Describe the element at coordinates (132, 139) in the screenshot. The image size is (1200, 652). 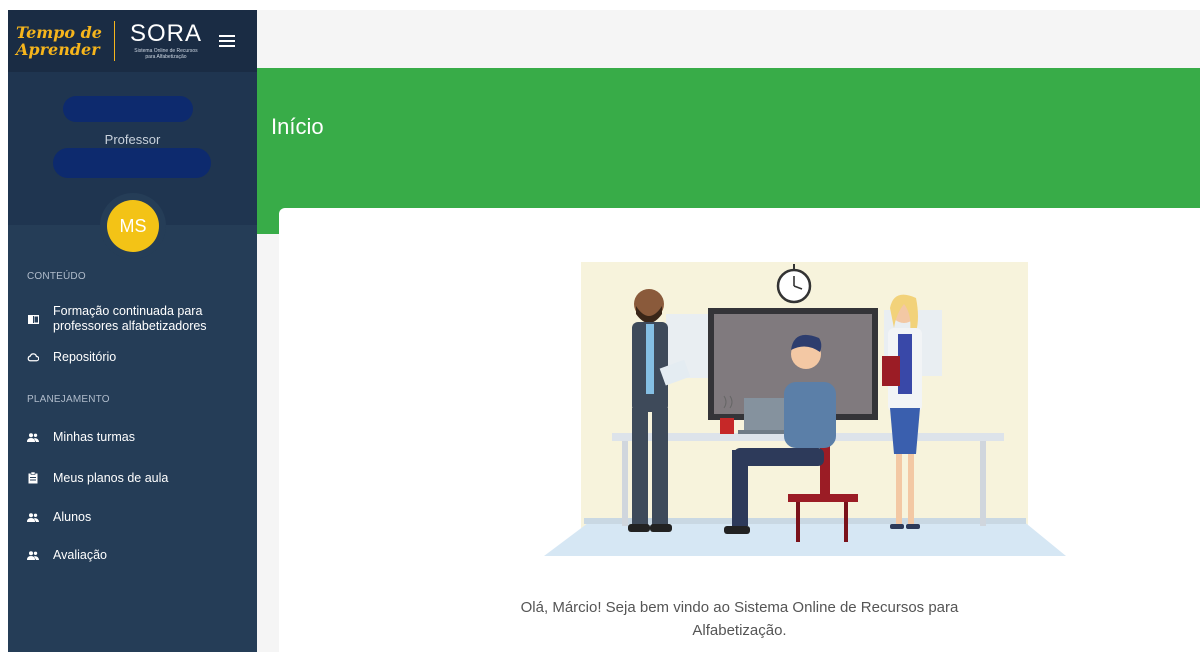
I see `user-role: Professor` at that location.